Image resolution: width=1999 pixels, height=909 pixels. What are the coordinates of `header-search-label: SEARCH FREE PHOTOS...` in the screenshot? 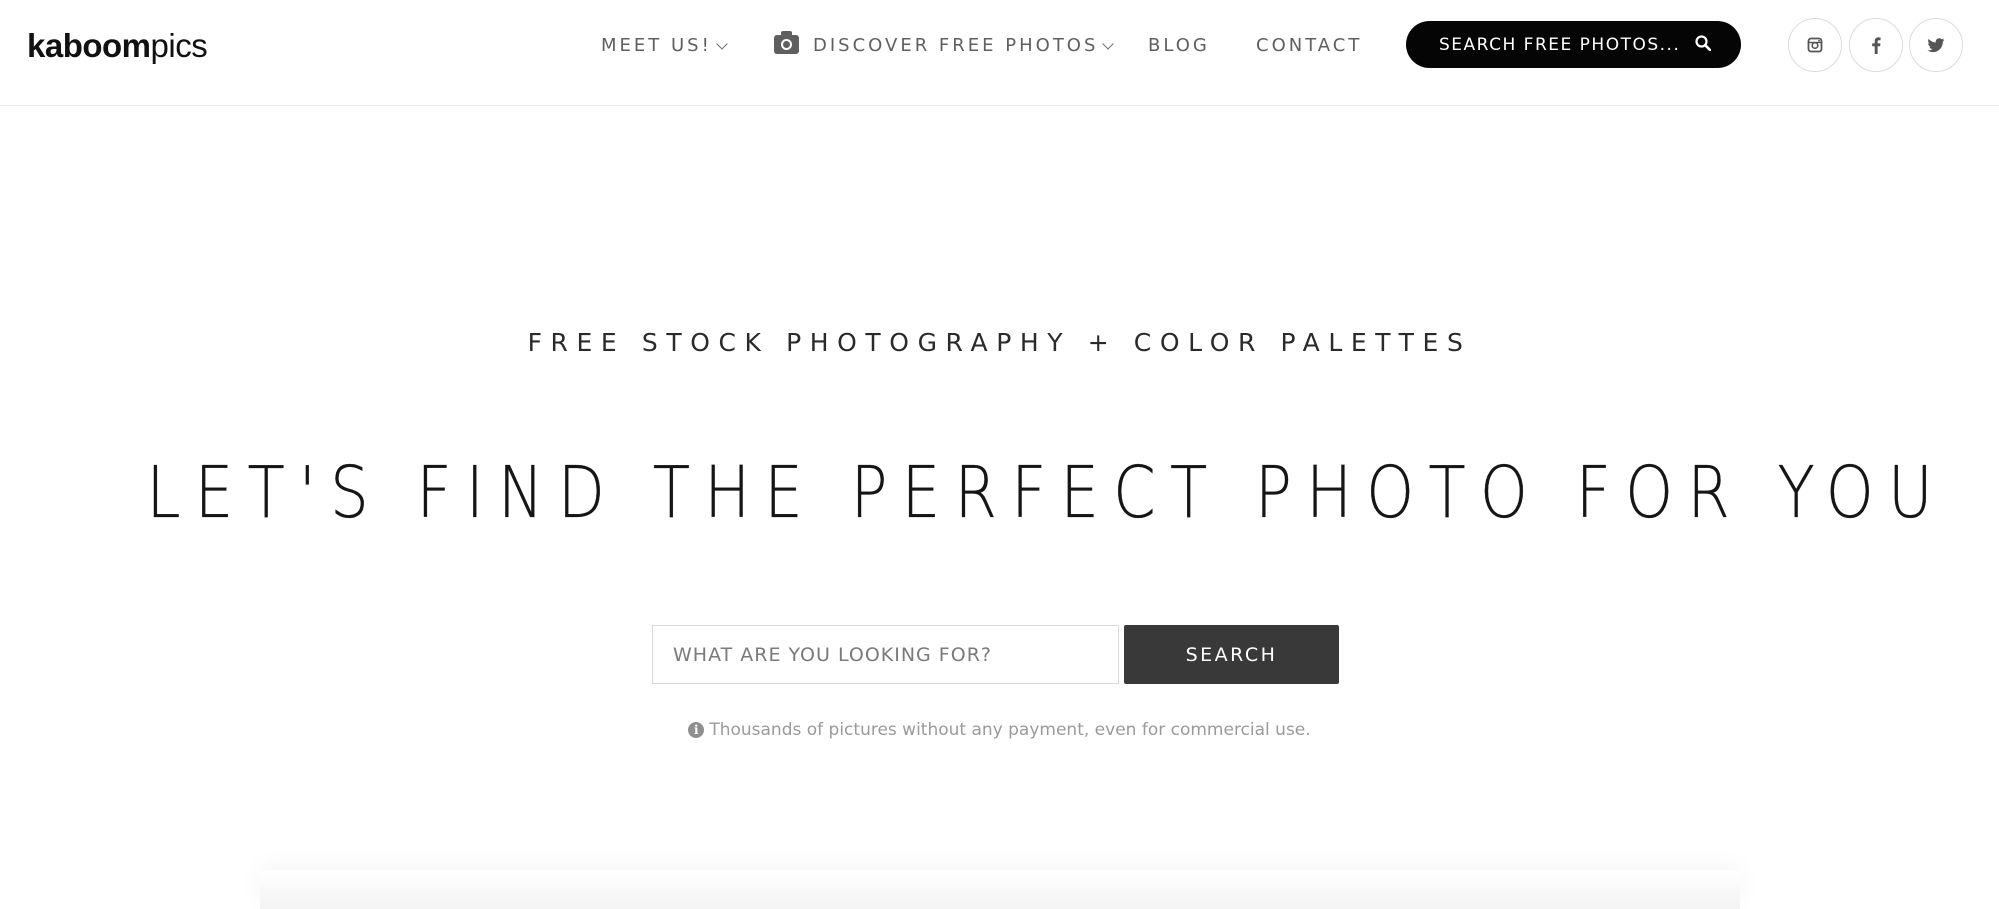 It's located at (1560, 44).